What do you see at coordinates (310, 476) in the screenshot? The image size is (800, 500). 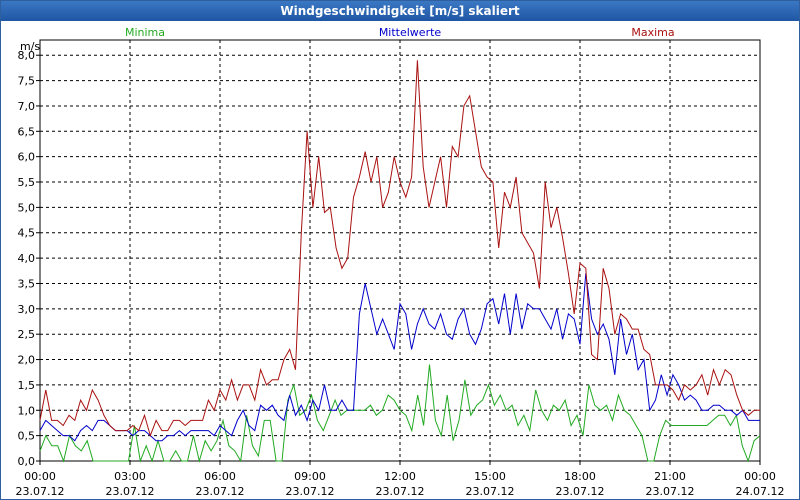 I see `x-tick-time: 09:00` at bounding box center [310, 476].